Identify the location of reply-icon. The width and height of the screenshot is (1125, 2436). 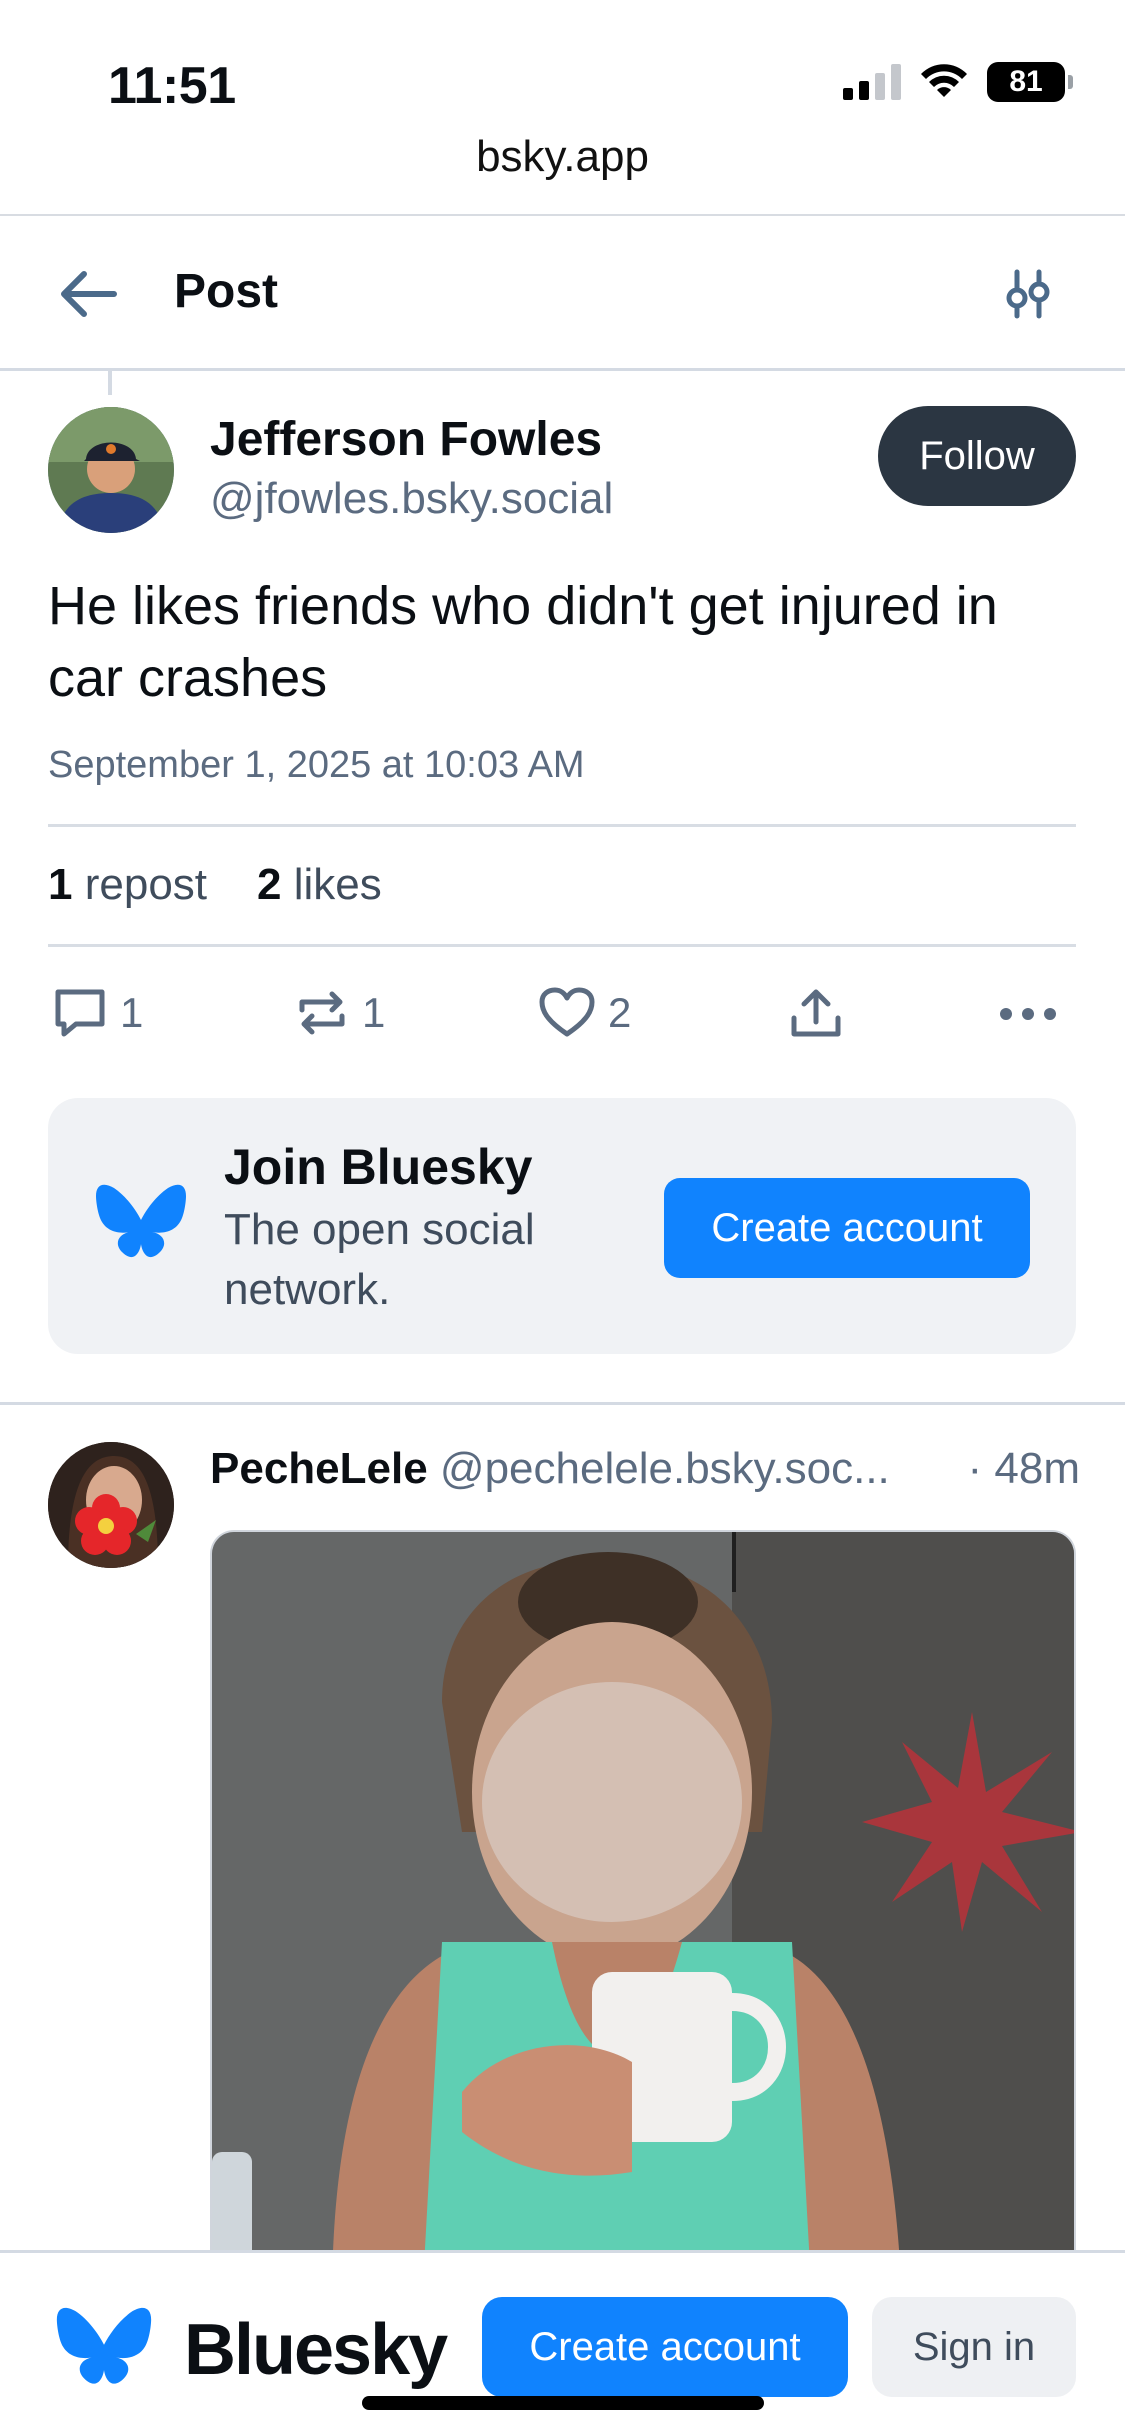
(80, 1013).